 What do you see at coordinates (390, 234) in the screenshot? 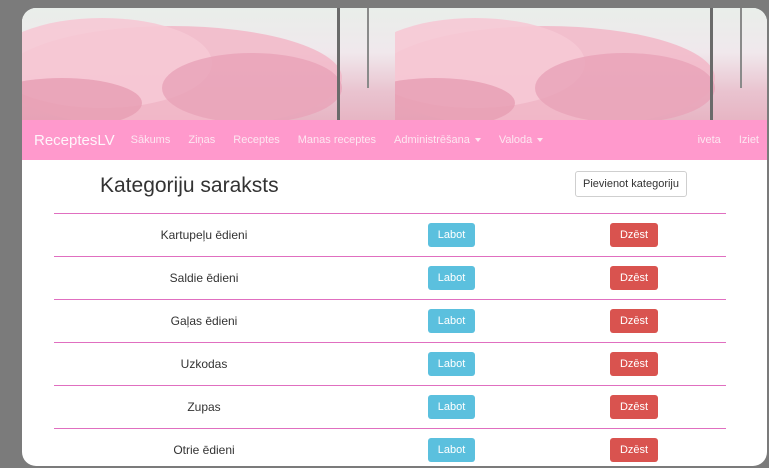
I see `table-row: Kartupeļu ēdieni Labot Dzēst` at bounding box center [390, 234].